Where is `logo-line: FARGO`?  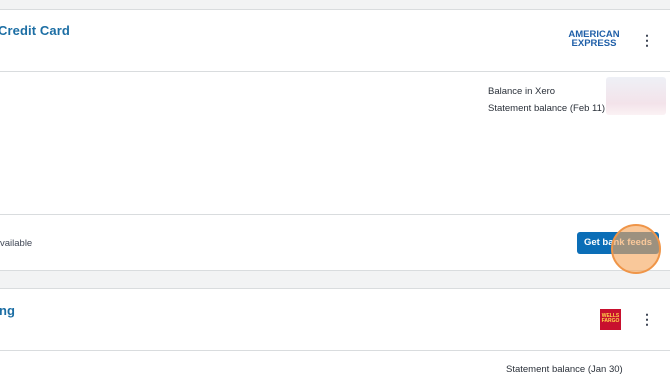
logo-line: FARGO is located at coordinates (610, 321).